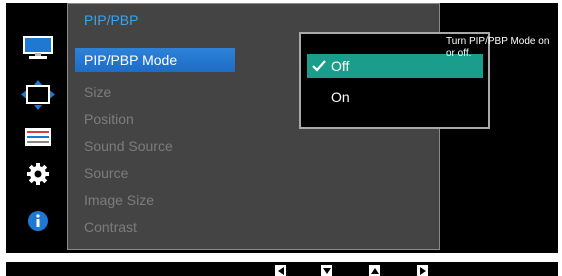 The image size is (562, 276). What do you see at coordinates (374, 270) in the screenshot?
I see `up-arrow-key-icon` at bounding box center [374, 270].